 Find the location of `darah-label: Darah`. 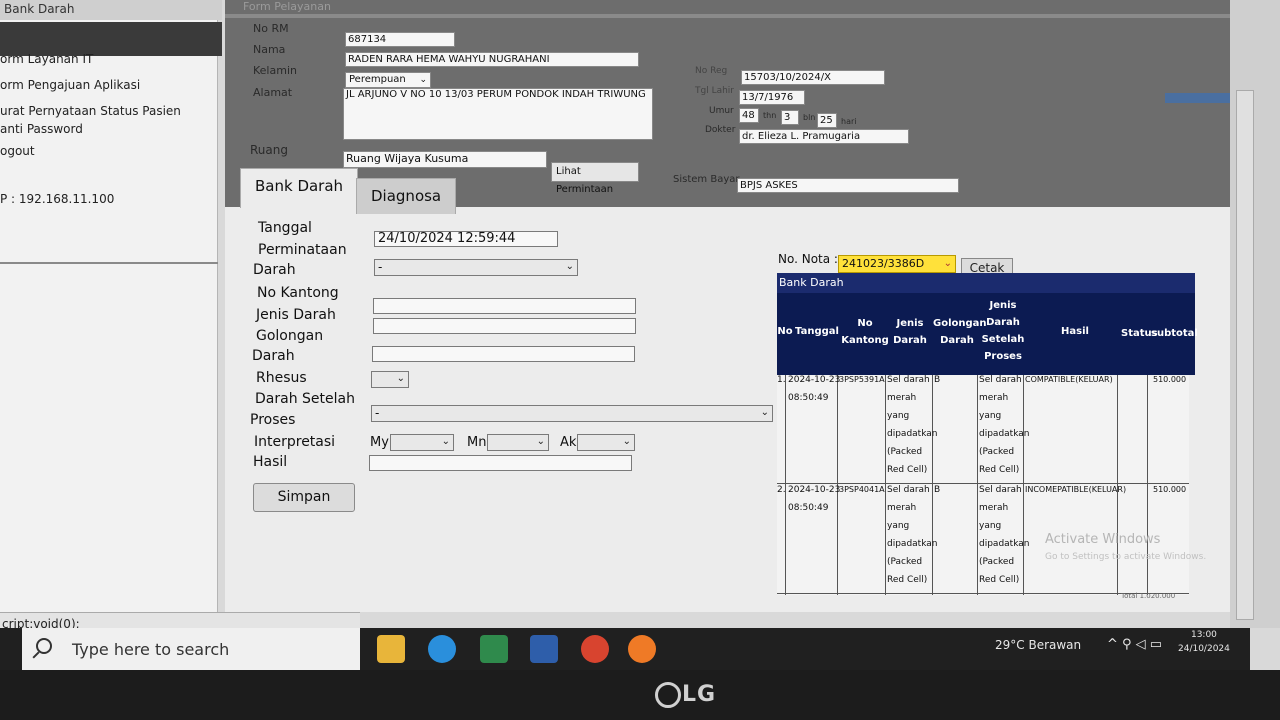

darah-label: Darah is located at coordinates (274, 270).